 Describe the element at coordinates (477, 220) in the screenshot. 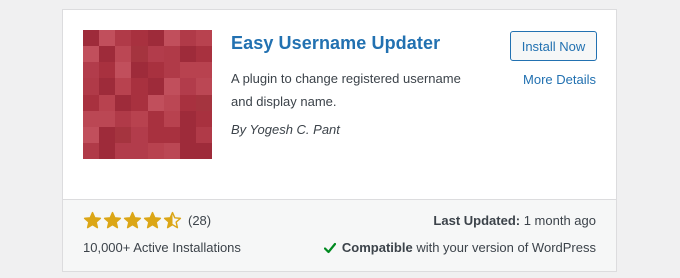

I see `last-updated-label: Last Updated:` at that location.